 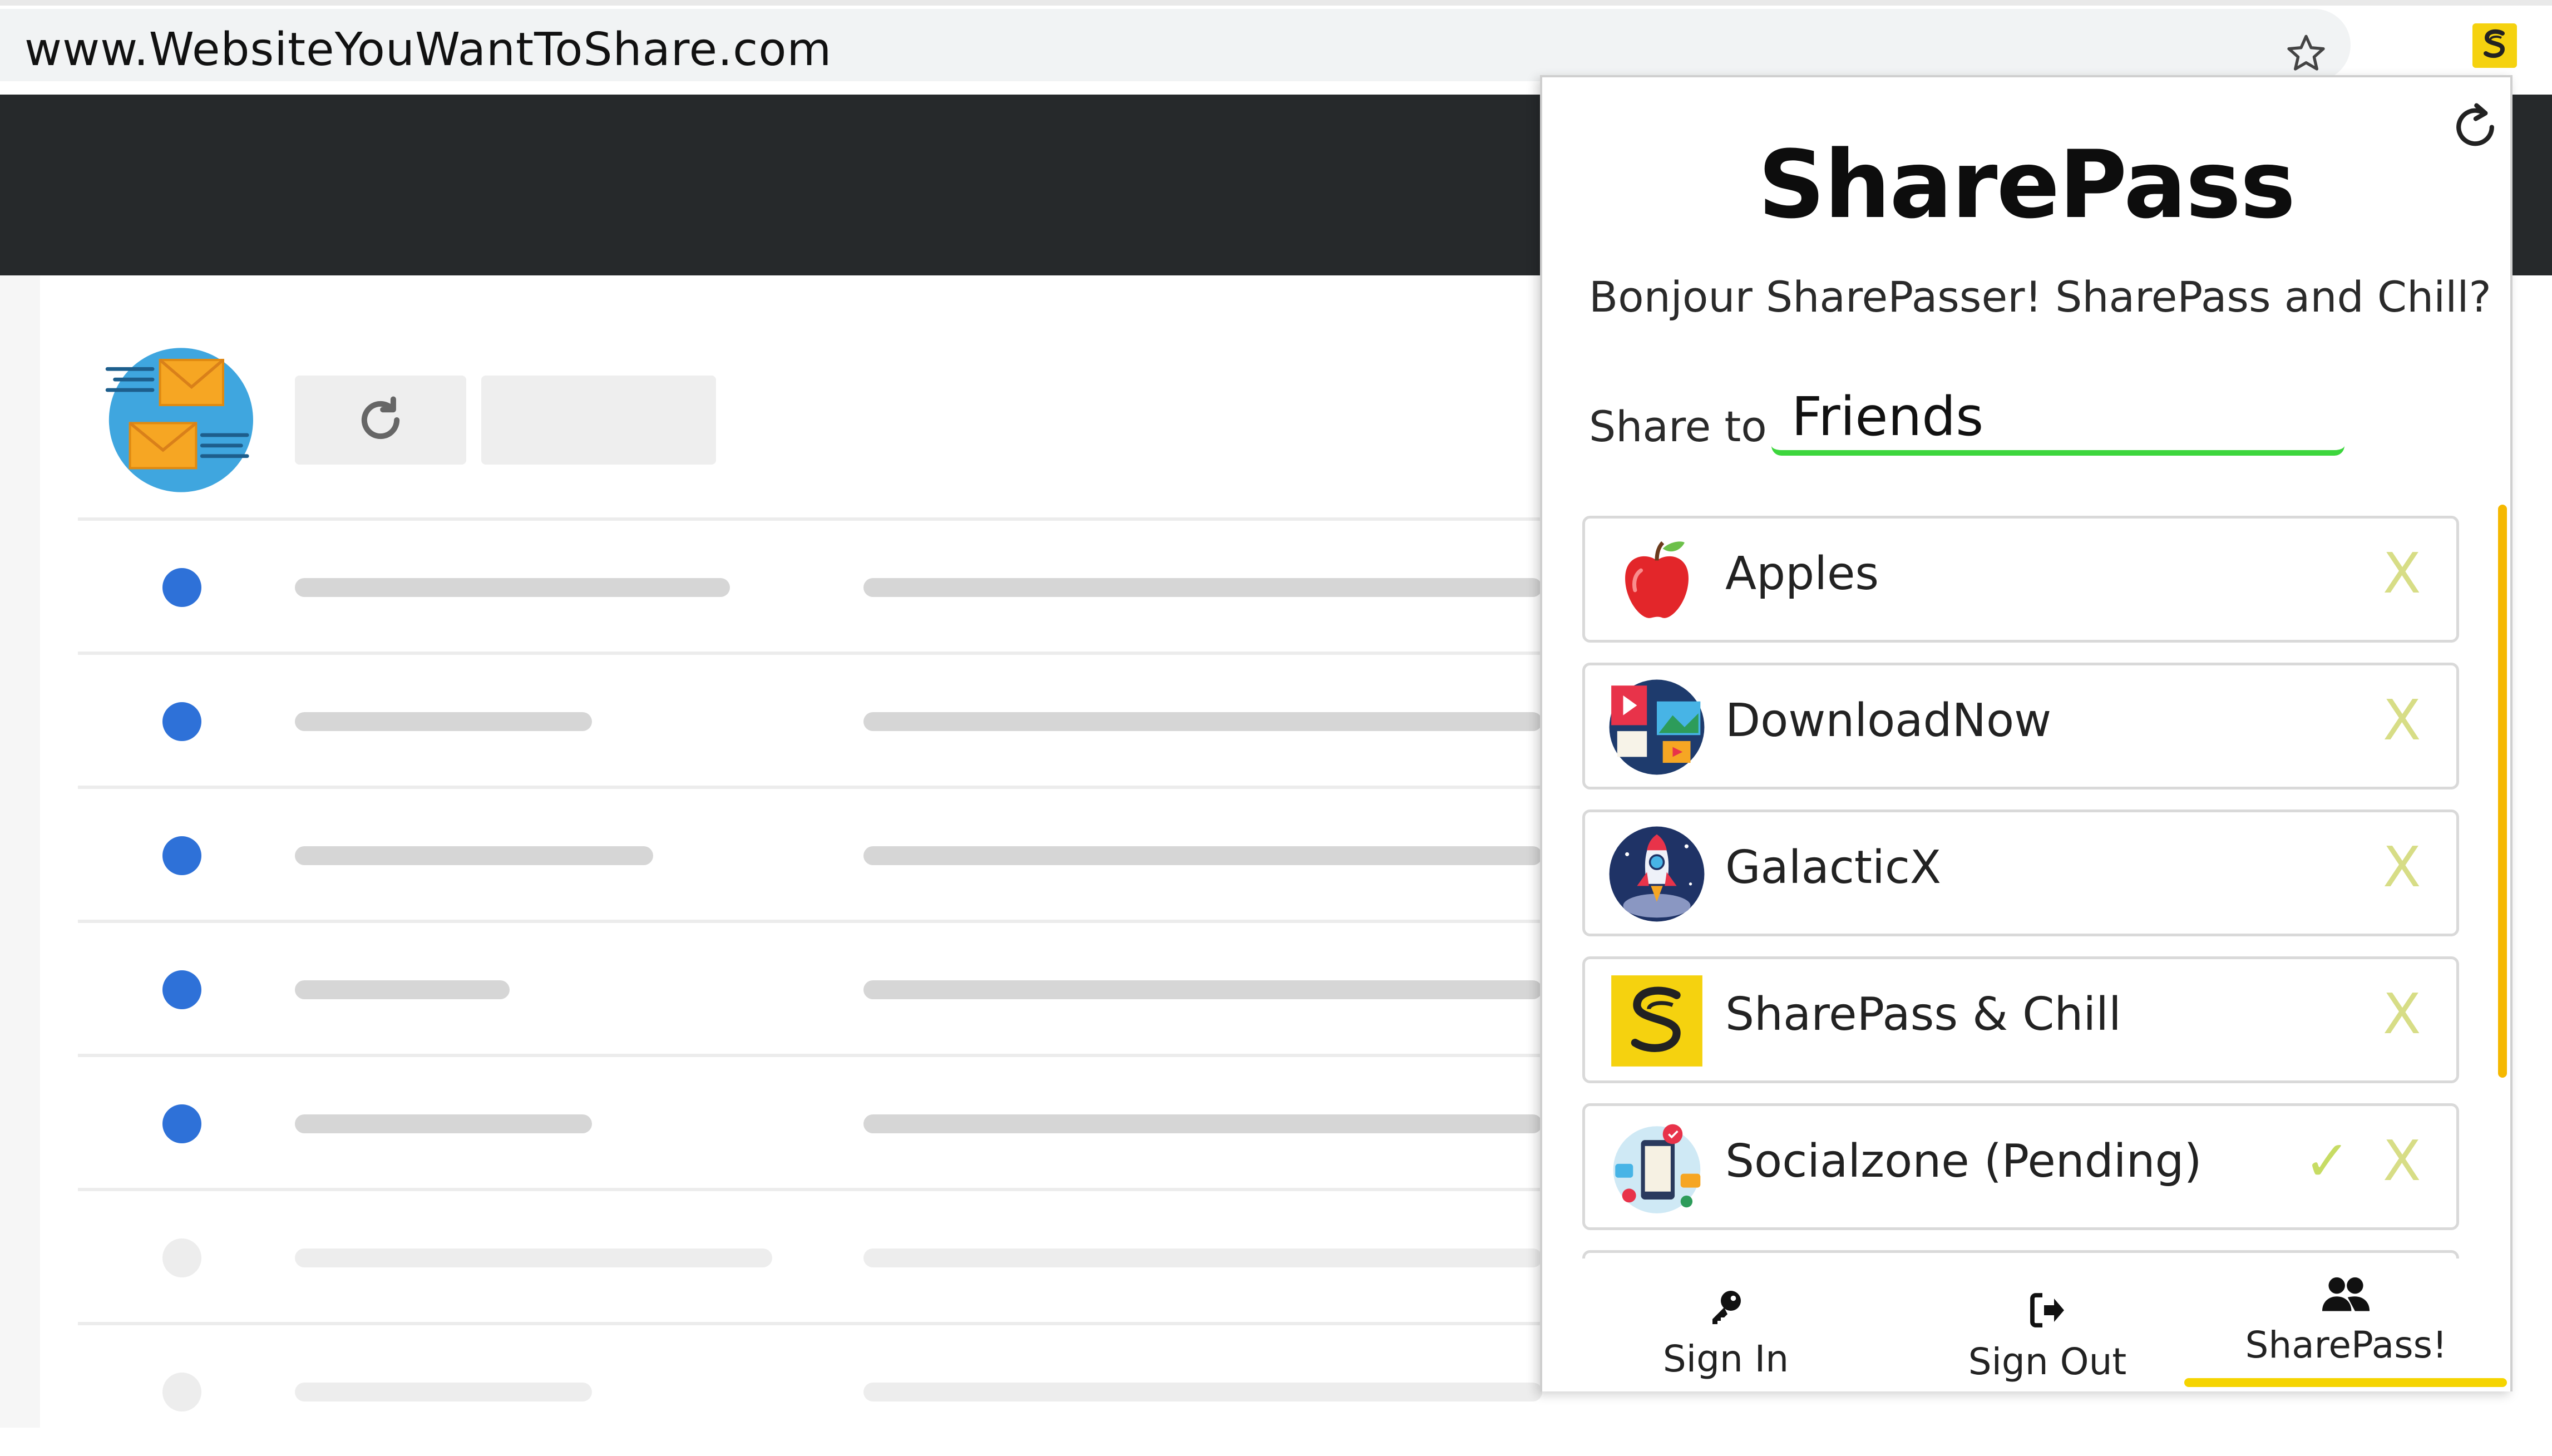 I want to click on tab-sharepass: SharePass!, so click(x=2346, y=1326).